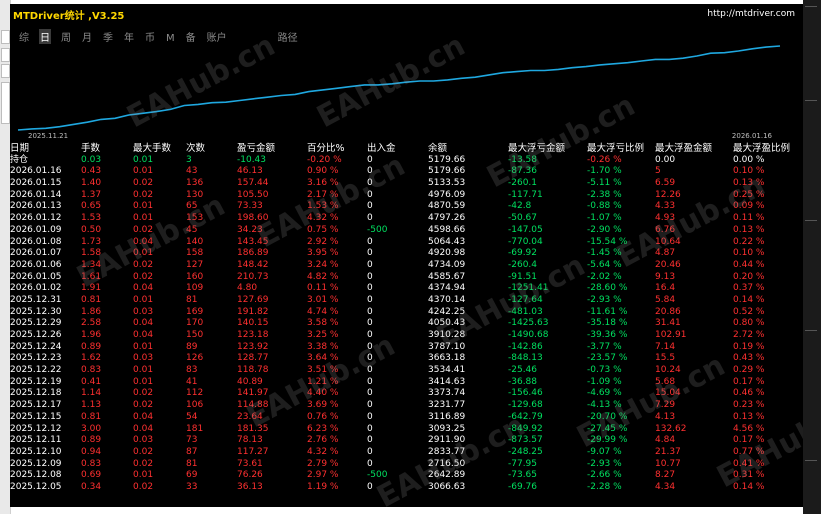  What do you see at coordinates (604, 264) in the screenshot?
I see `cell-max_float_loss_pct: -5.64 %` at bounding box center [604, 264].